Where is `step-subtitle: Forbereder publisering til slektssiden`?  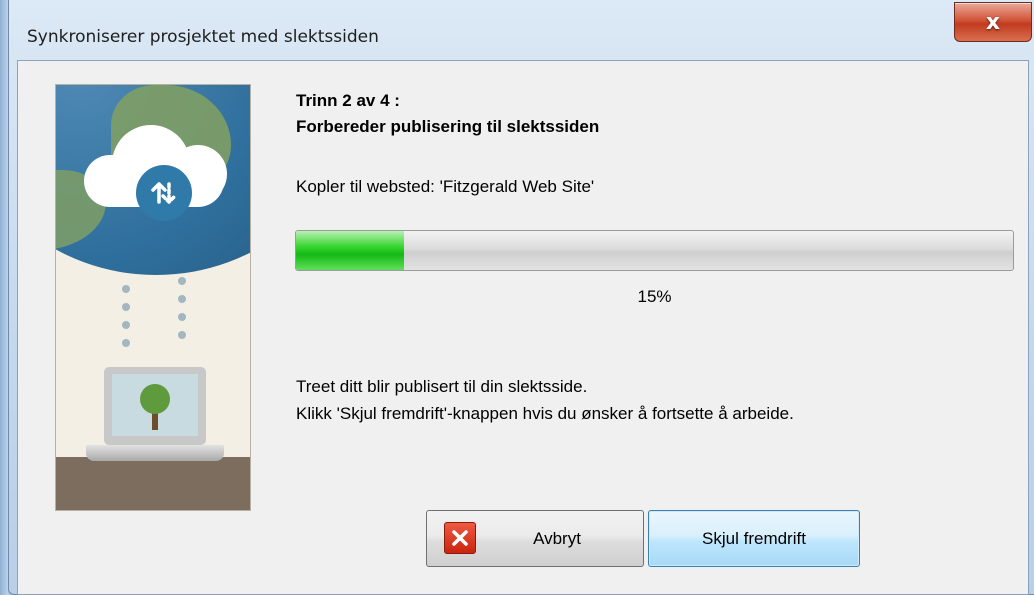 step-subtitle: Forbereder publisering til slektssiden is located at coordinates (448, 126).